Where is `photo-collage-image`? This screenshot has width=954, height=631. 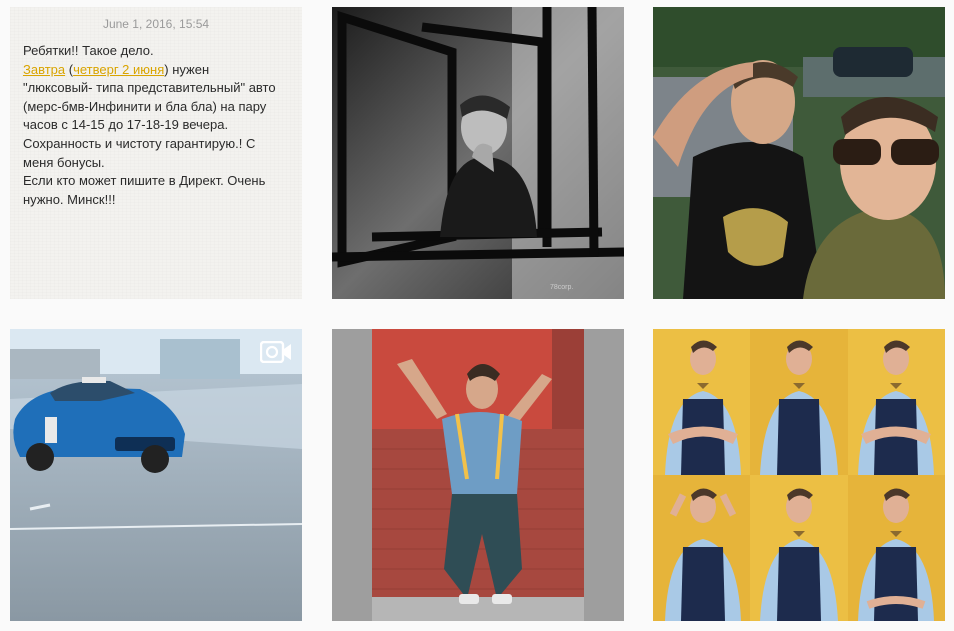 photo-collage-image is located at coordinates (799, 475).